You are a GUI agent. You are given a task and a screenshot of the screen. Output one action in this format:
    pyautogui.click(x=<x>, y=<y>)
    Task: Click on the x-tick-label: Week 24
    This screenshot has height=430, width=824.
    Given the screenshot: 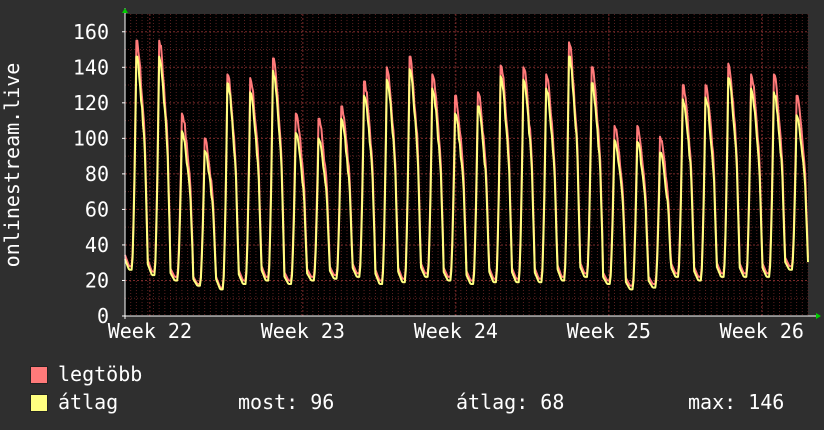 What is the action you would take?
    pyautogui.click(x=456, y=331)
    